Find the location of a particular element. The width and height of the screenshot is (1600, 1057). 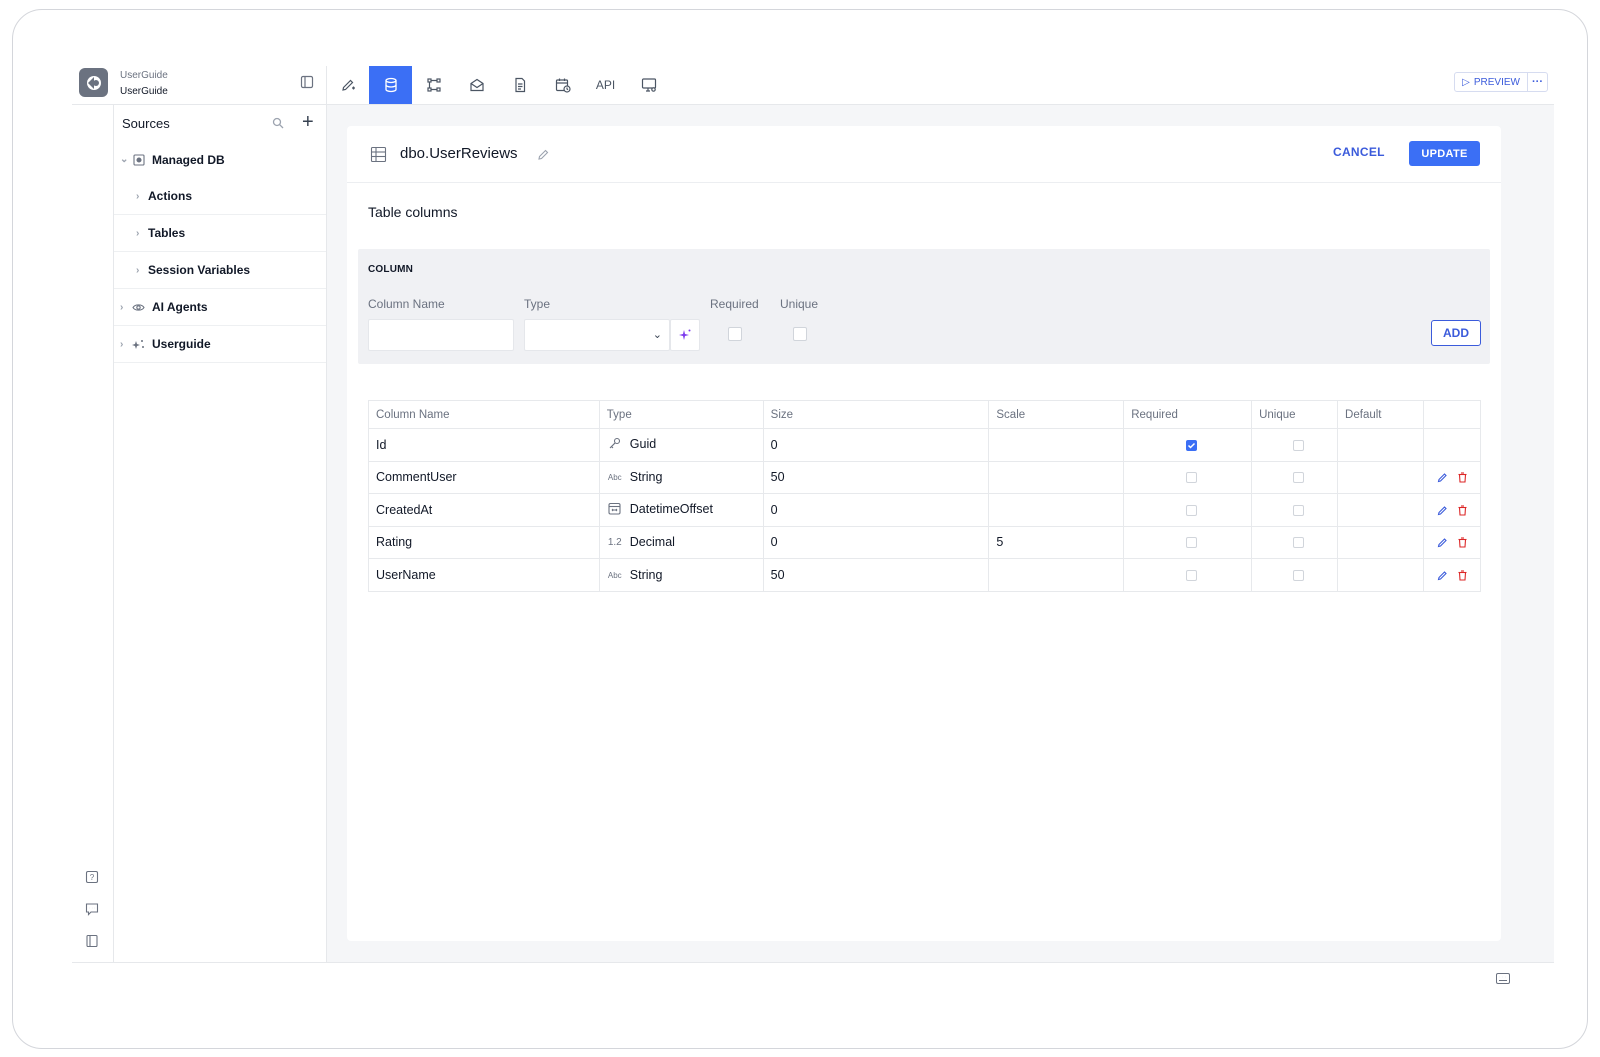

add-source-icon: + is located at coordinates (308, 122).